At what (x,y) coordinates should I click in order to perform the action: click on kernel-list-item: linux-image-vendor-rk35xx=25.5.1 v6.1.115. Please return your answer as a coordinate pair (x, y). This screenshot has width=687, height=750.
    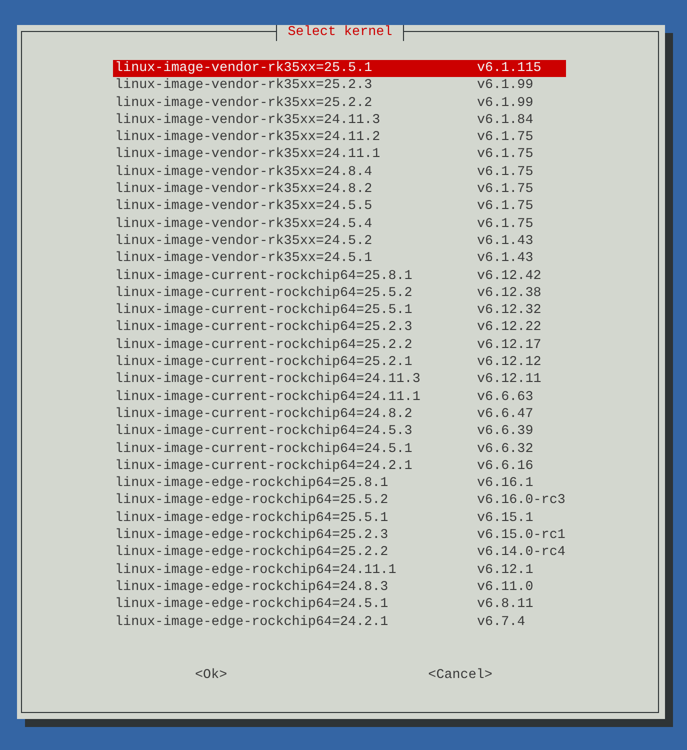
    Looking at the image, I should click on (339, 69).